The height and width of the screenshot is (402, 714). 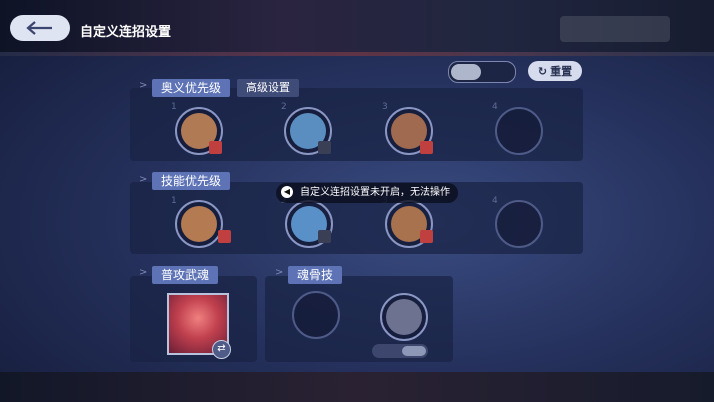 What do you see at coordinates (268, 88) in the screenshot?
I see `tab-advanced-settings: 高级设置` at bounding box center [268, 88].